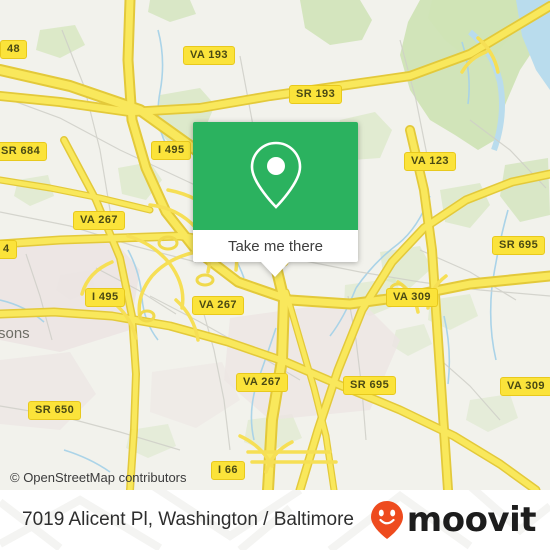 The width and height of the screenshot is (550, 550). I want to click on location-popup-card: Take me there, so click(275, 199).